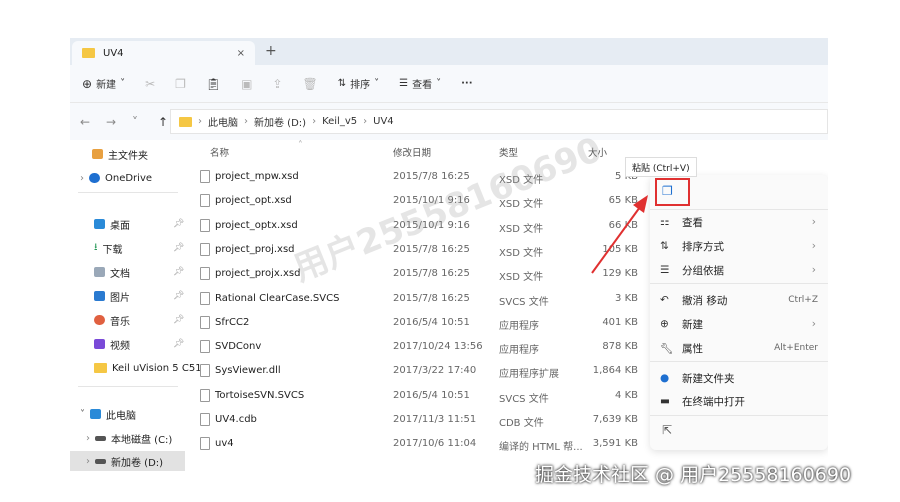 The image size is (900, 502). I want to click on menu-item: ● 新建文件夹, so click(739, 378).